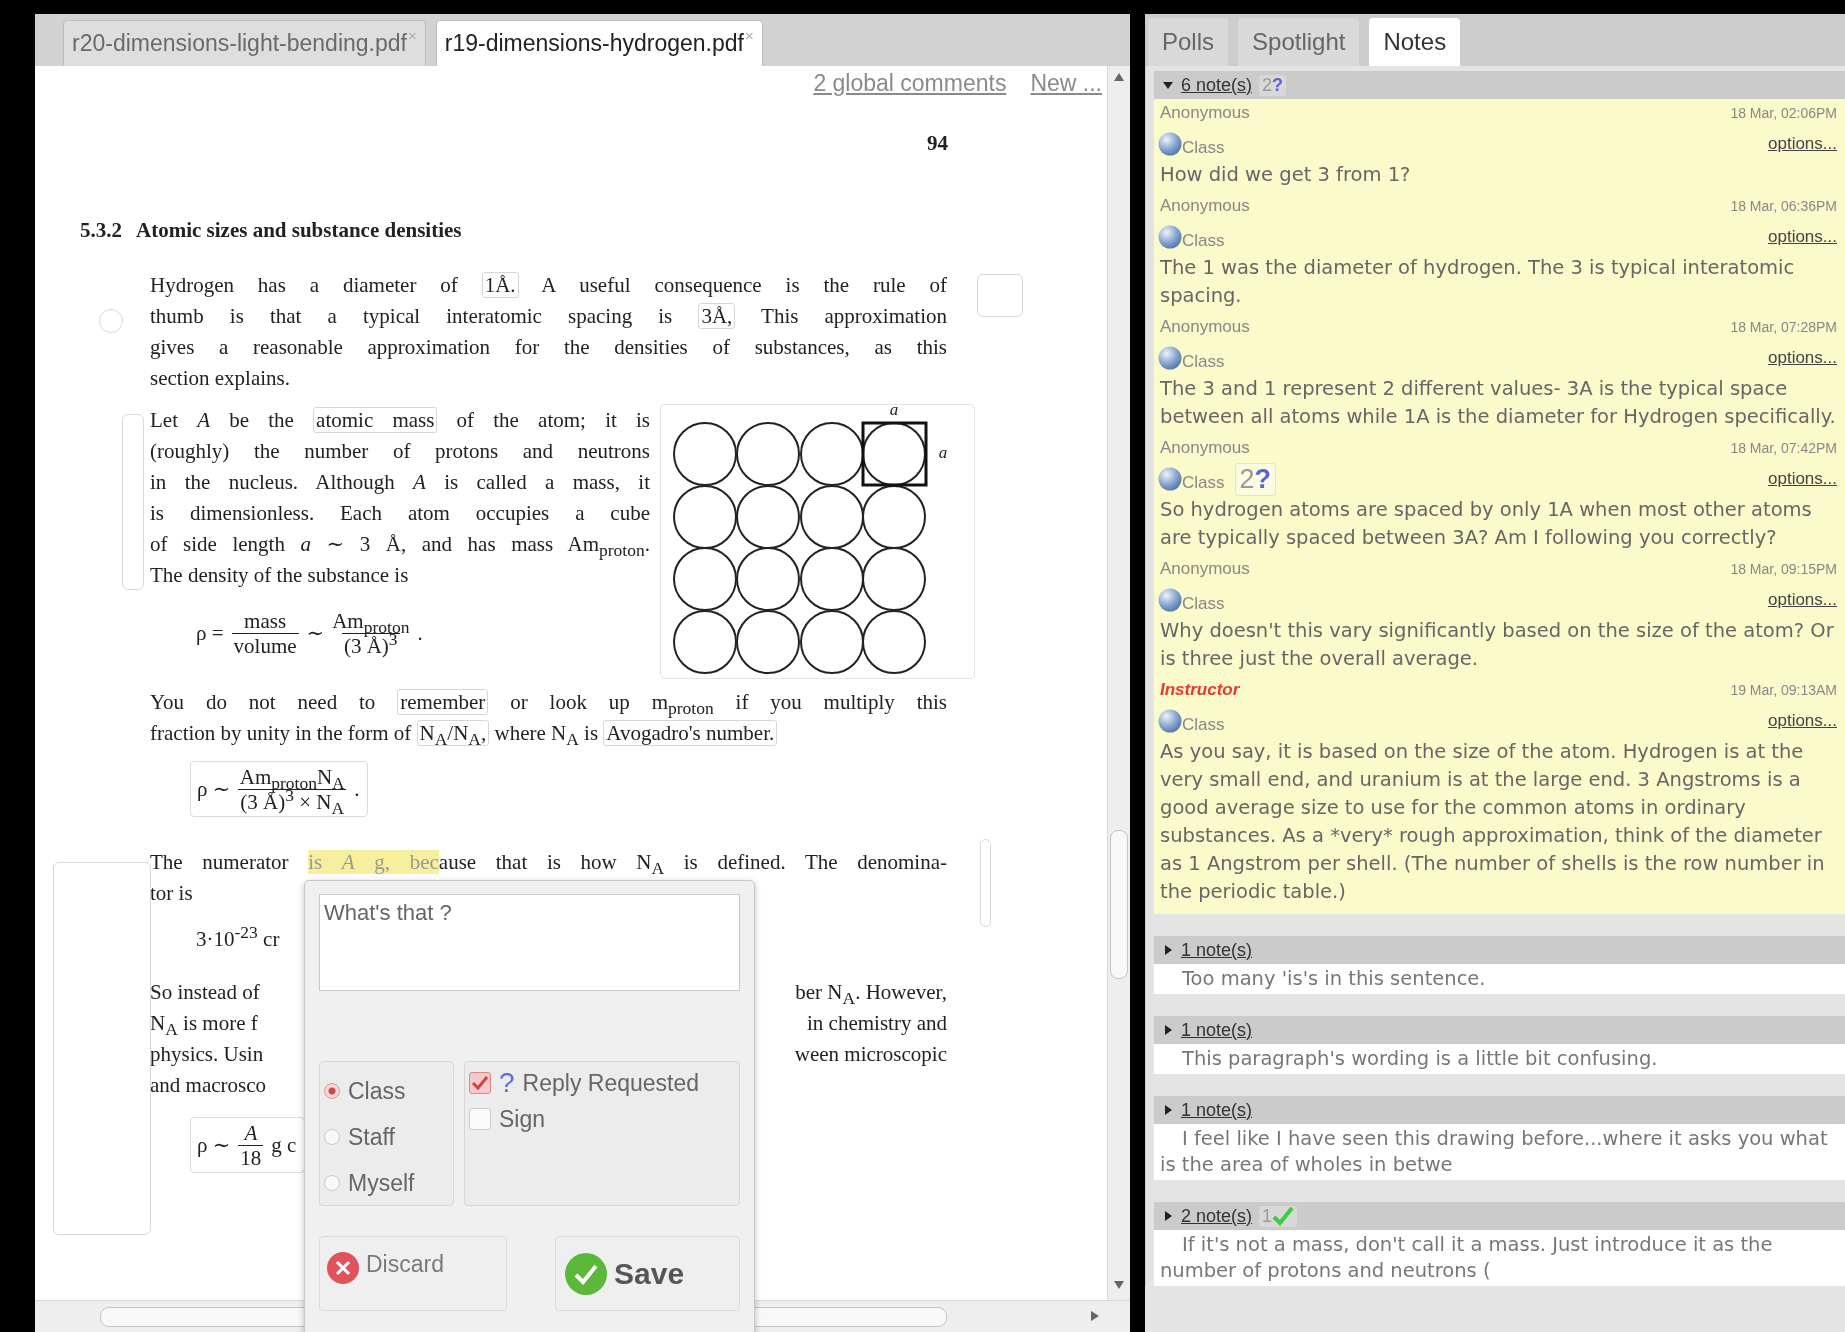 The image size is (1845, 1332). What do you see at coordinates (937, 143) in the screenshot?
I see `page-number: 94` at bounding box center [937, 143].